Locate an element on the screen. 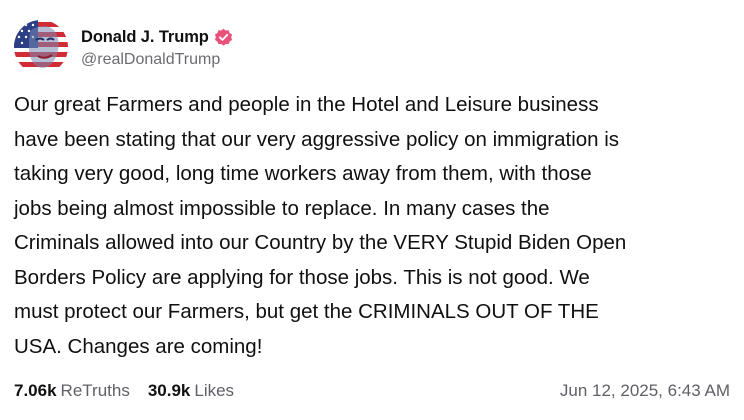  retruths-stat: 7.06k ReTruths is located at coordinates (72, 391).